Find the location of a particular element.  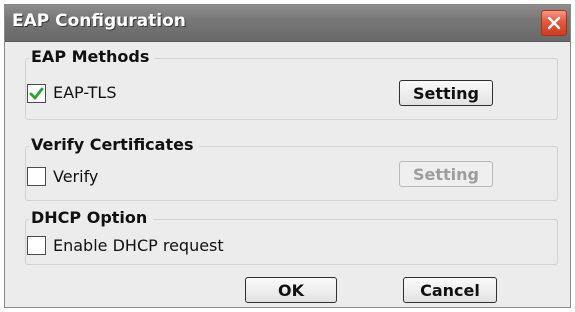

dhcp-option-group-title: DHCP Option is located at coordinates (91, 217).